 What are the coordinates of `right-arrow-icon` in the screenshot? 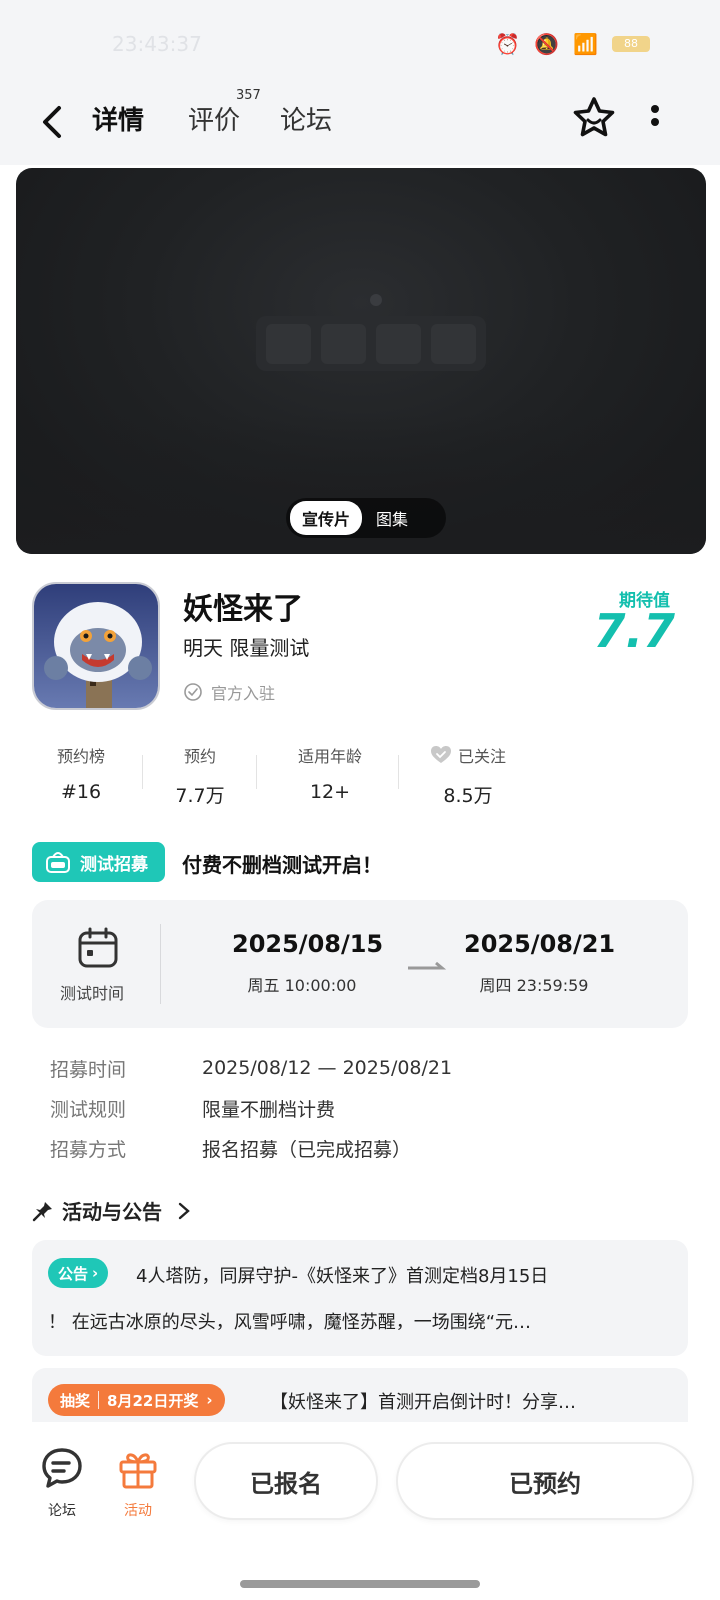 It's located at (427, 966).